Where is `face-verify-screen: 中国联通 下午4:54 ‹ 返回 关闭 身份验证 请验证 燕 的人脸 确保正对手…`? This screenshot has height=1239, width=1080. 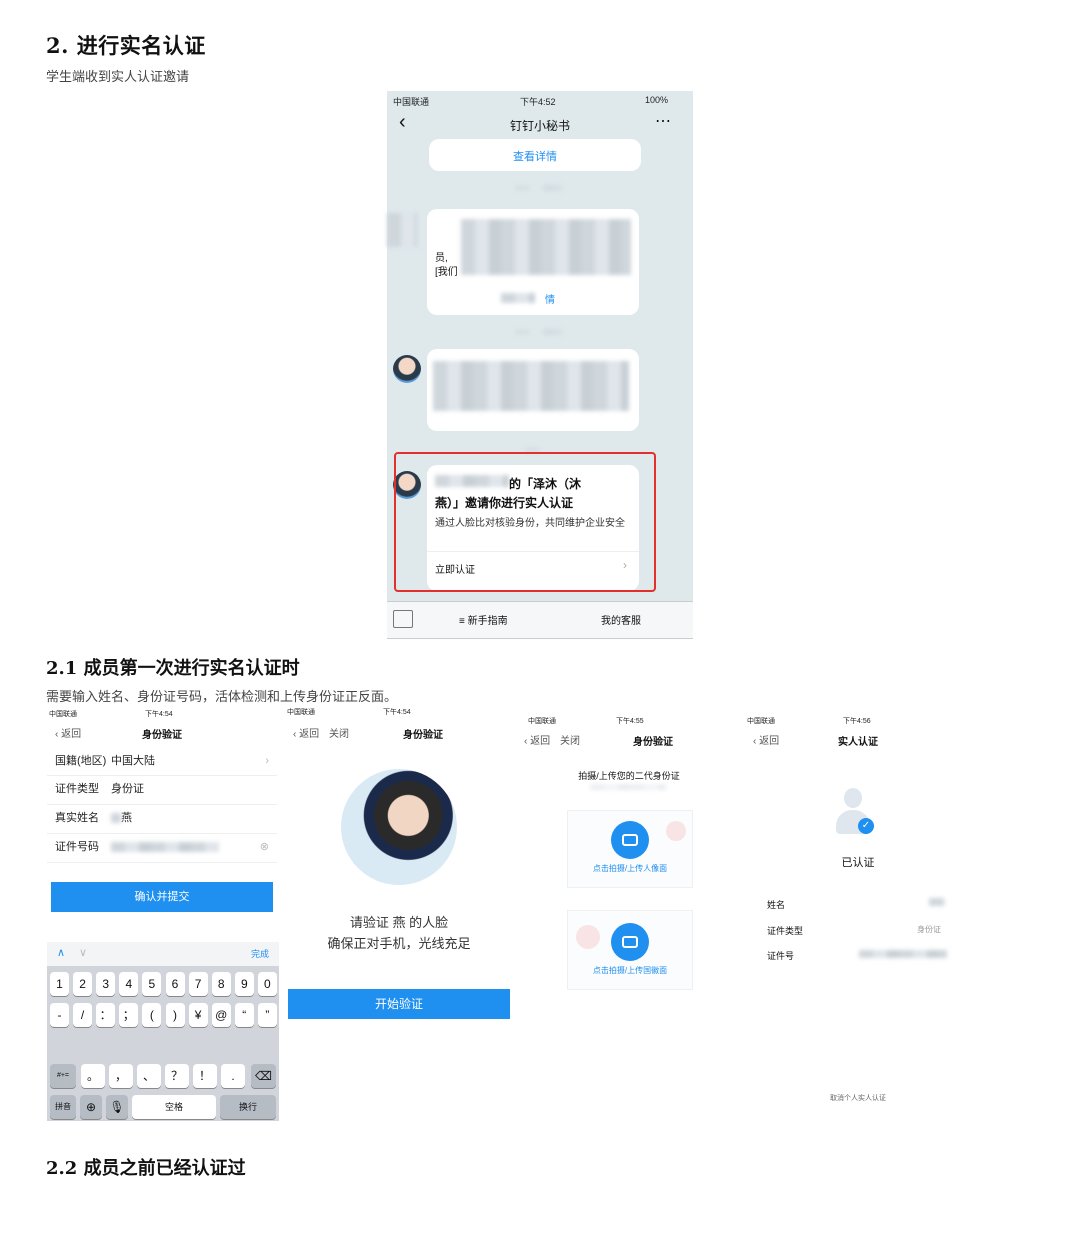
face-verify-screen: 中国联通 下午4:54 ‹ 返回 关闭 身份验证 请验证 燕 的人脸 确保正对手… is located at coordinates (399, 865).